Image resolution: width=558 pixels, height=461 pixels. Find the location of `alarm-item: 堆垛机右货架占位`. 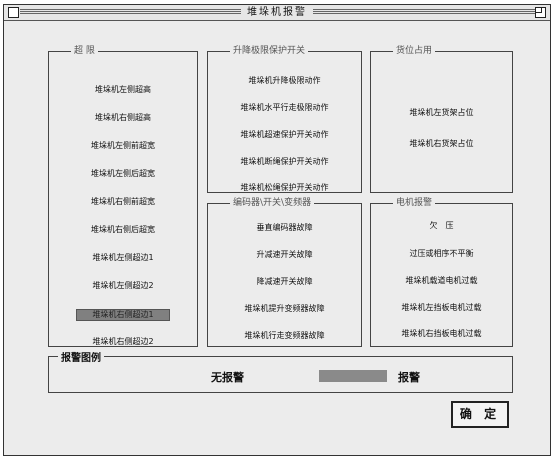

alarm-item: 堆垛机右货架占位 is located at coordinates (441, 143).